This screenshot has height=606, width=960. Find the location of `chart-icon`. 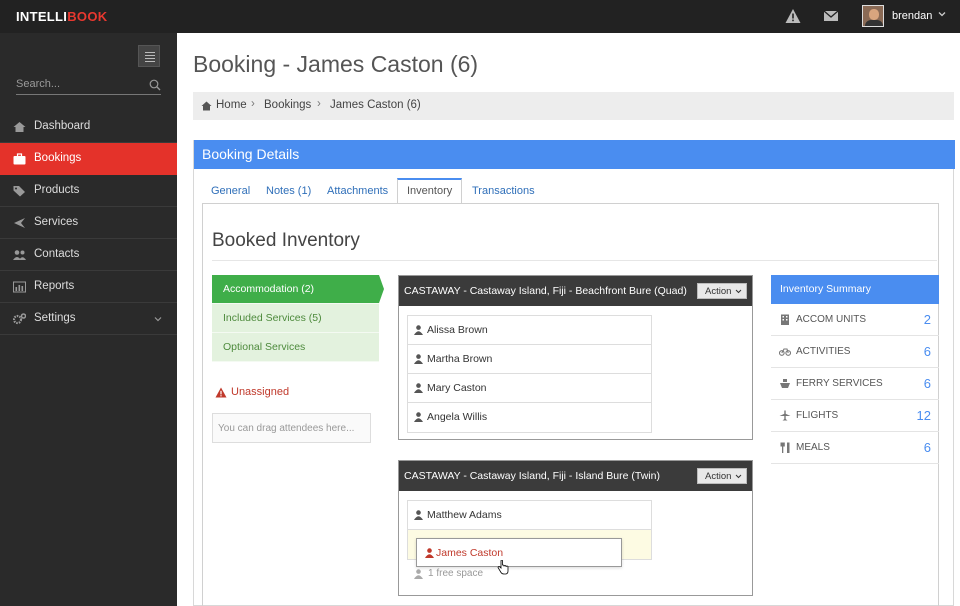

chart-icon is located at coordinates (19, 287).